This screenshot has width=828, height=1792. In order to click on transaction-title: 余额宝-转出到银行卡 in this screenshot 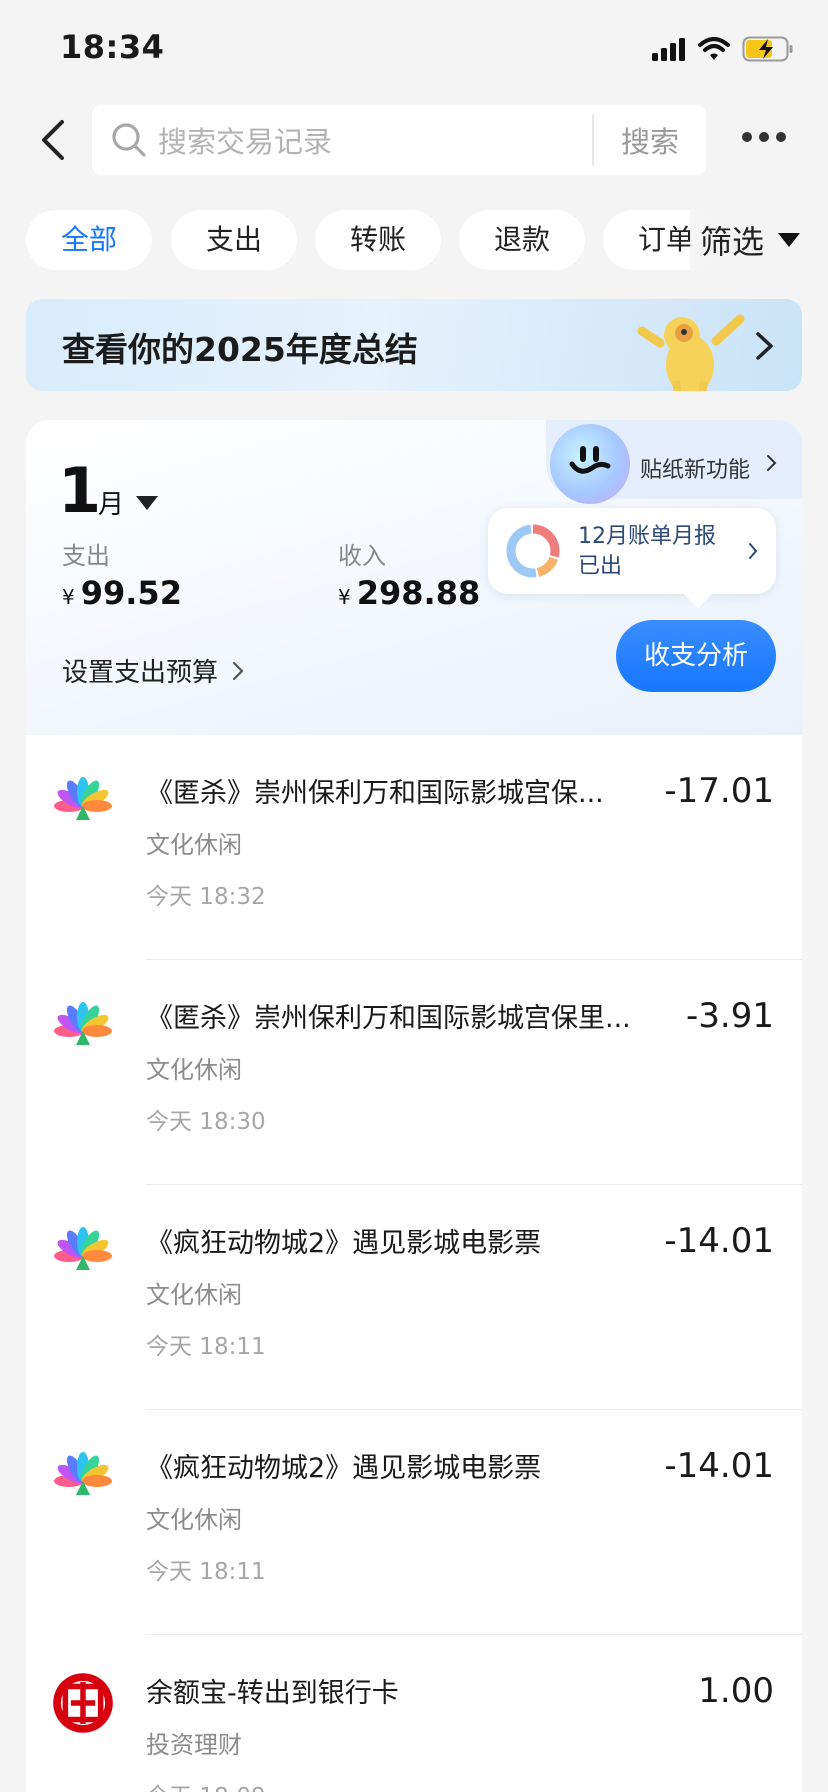, I will do `click(272, 1693)`.